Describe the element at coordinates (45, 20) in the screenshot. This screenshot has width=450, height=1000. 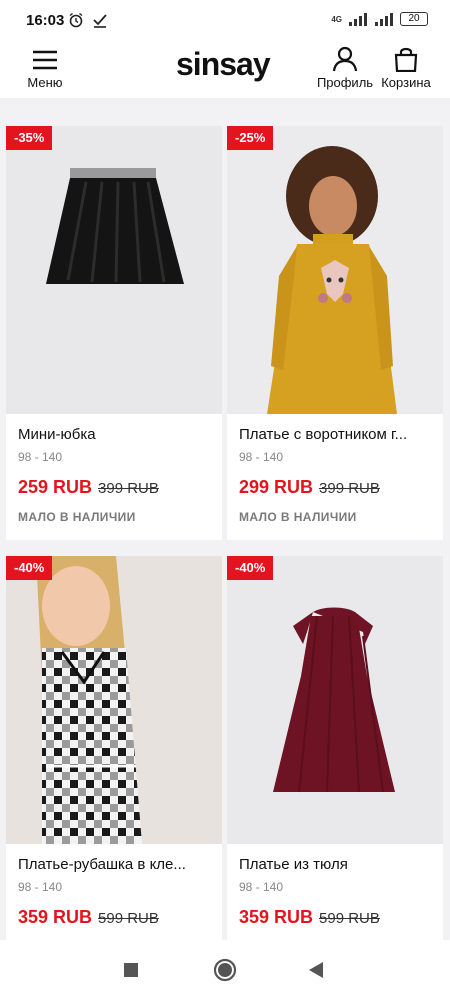
I see `status-time: 16:03` at that location.